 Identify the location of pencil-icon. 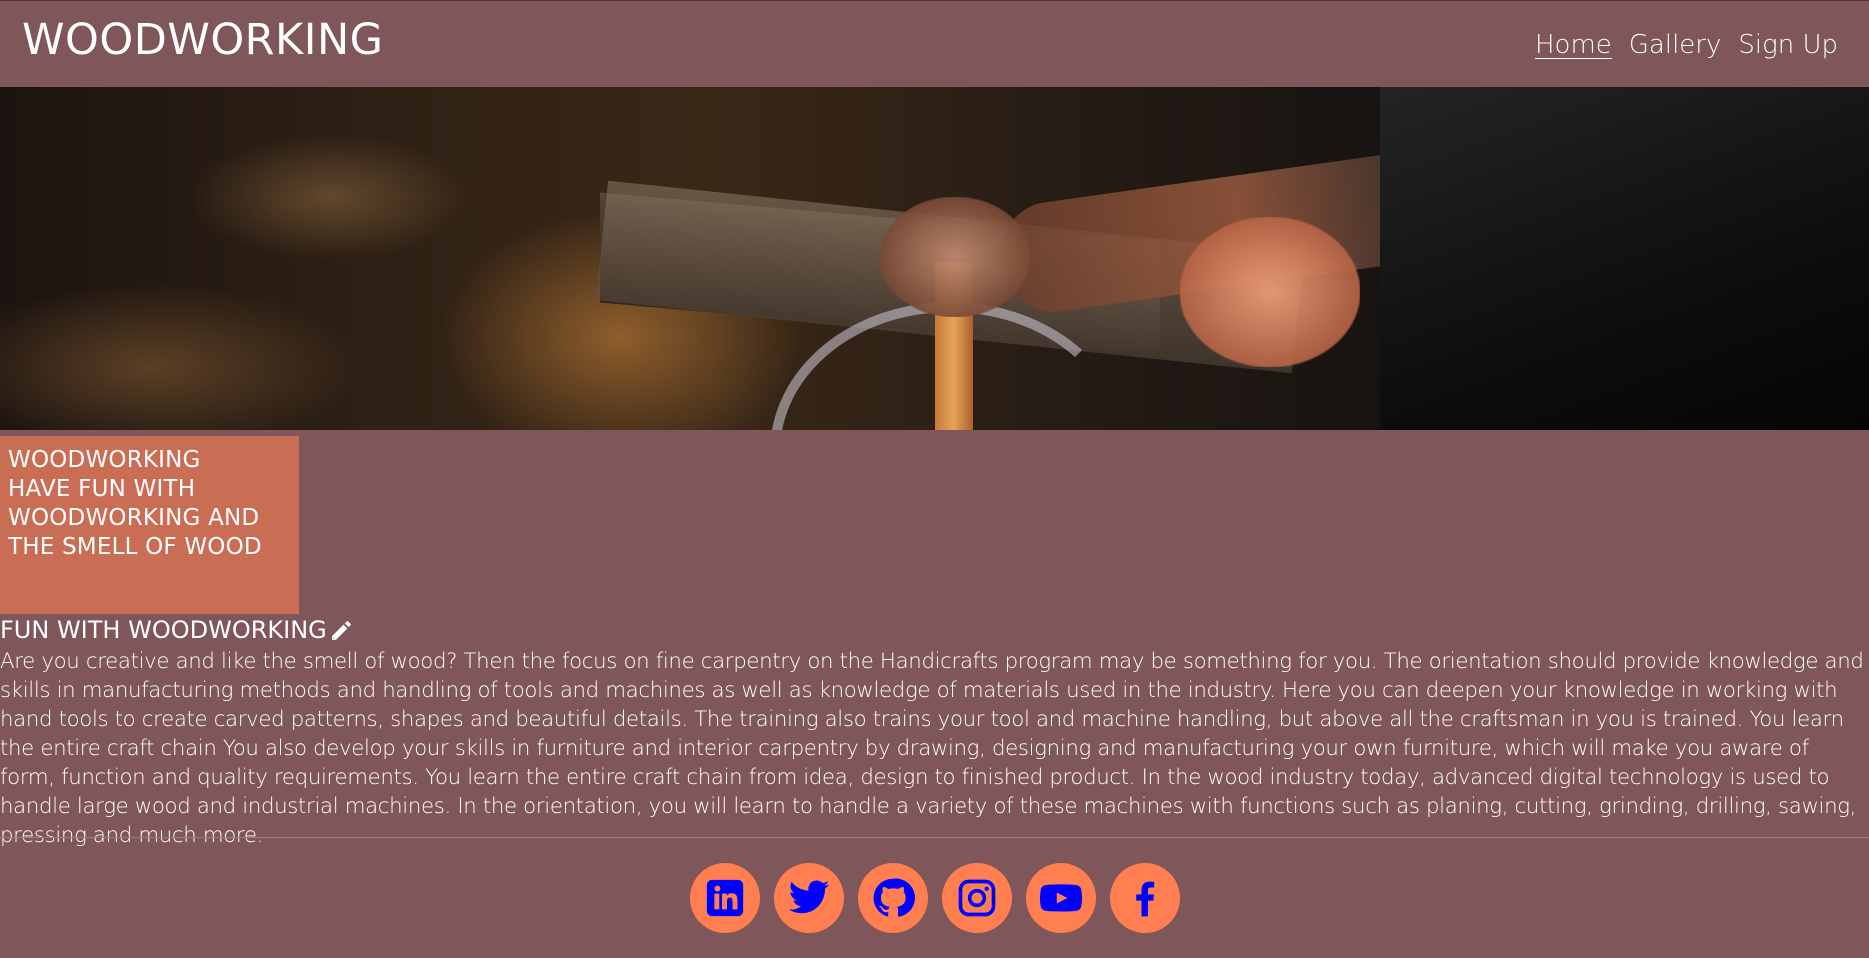
(341, 630).